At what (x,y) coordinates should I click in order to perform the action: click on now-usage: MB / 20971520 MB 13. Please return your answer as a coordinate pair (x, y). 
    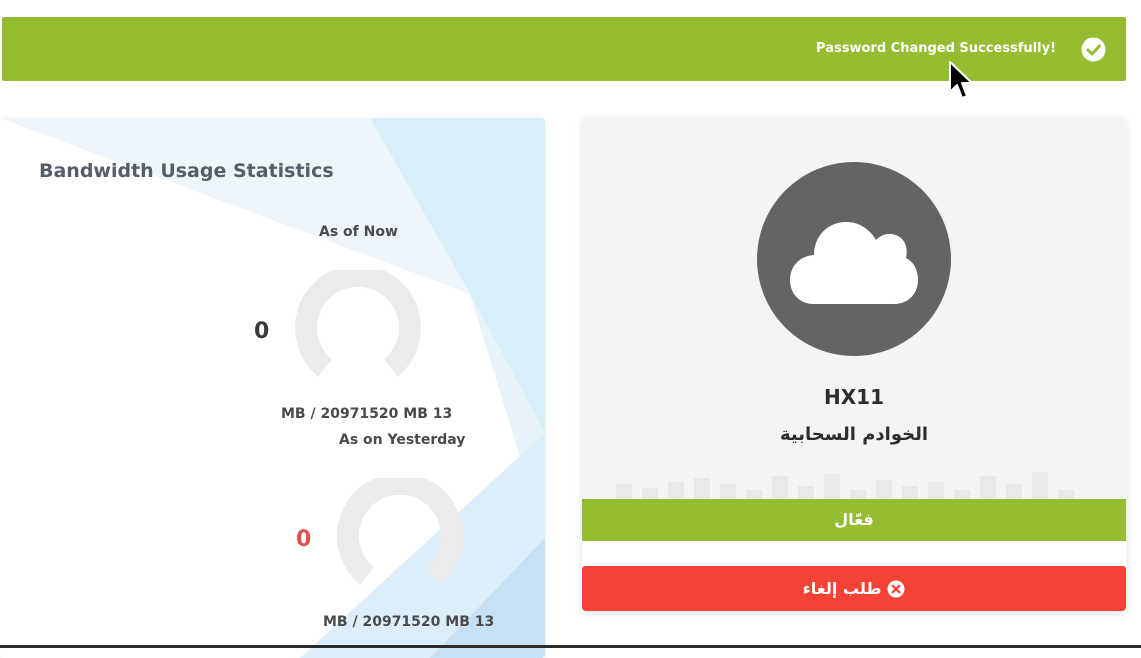
    Looking at the image, I should click on (367, 414).